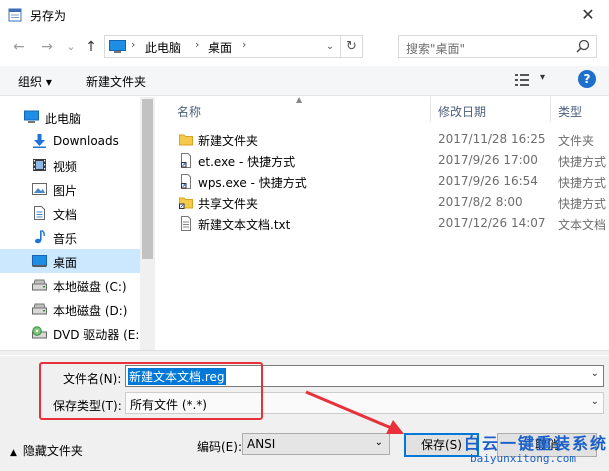 This screenshot has height=471, width=609. Describe the element at coordinates (261, 444) in the screenshot. I see `encoding-value: ANSI` at that location.